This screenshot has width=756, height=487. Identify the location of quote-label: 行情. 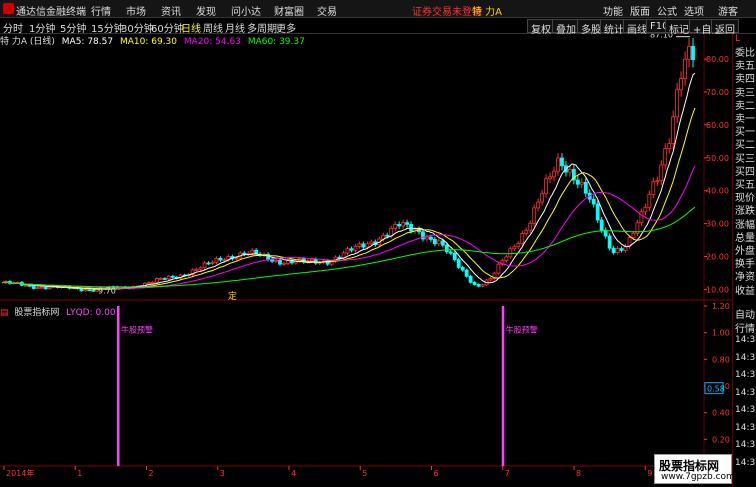
(745, 327).